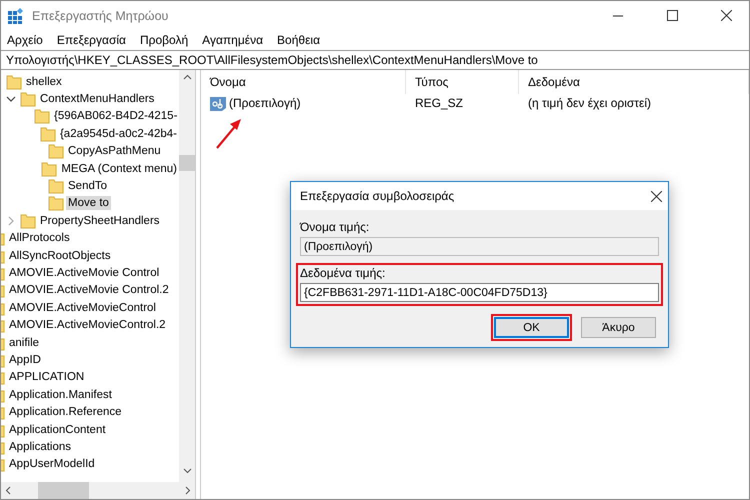  What do you see at coordinates (187, 77) in the screenshot?
I see `scroll-up-icon` at bounding box center [187, 77].